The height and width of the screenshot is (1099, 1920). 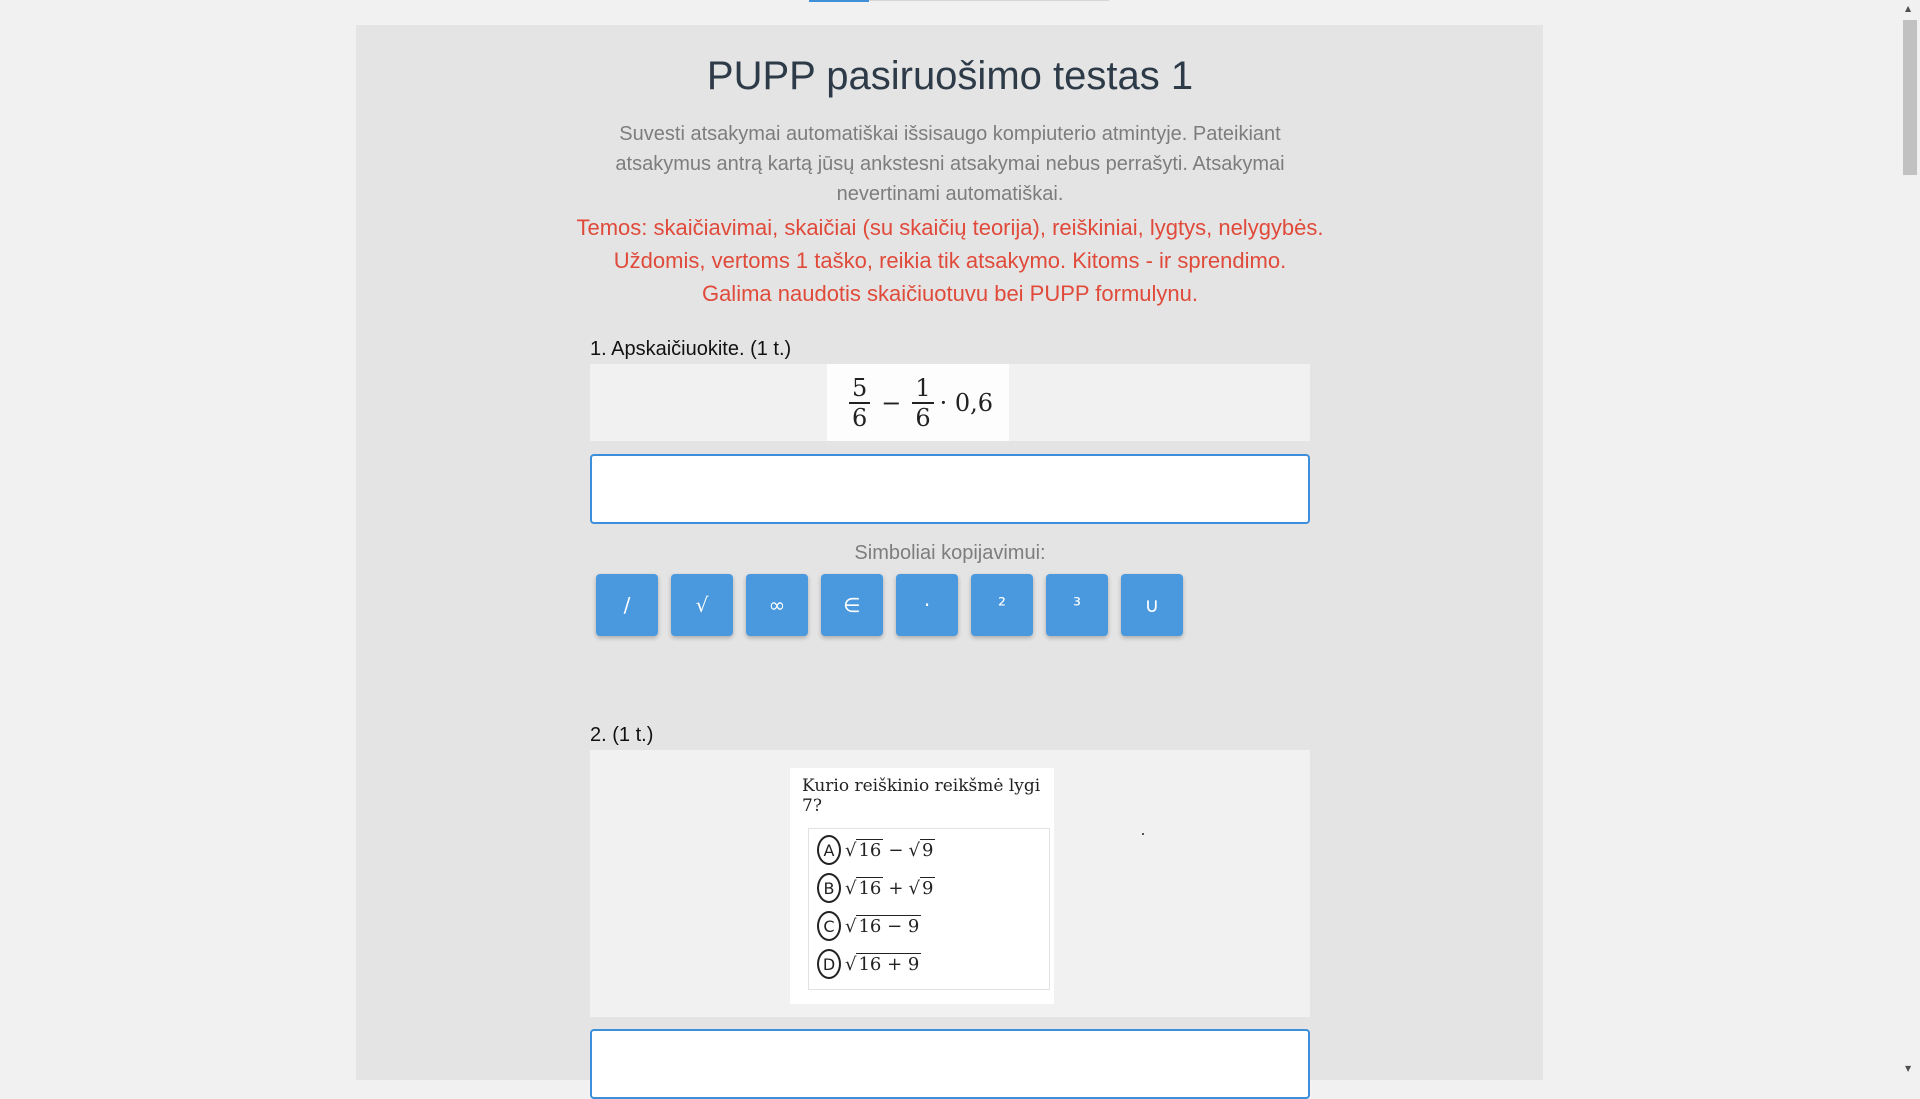 What do you see at coordinates (870, 888) in the screenshot?
I see `option-b-radicand-1: 16` at bounding box center [870, 888].